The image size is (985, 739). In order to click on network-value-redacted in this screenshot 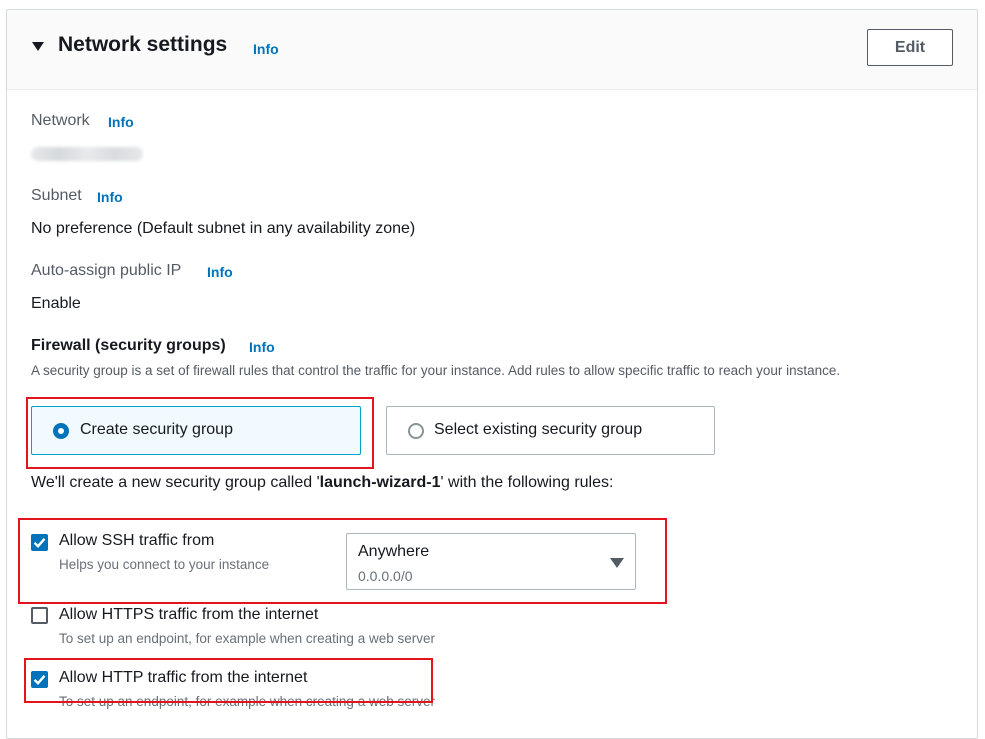, I will do `click(87, 154)`.